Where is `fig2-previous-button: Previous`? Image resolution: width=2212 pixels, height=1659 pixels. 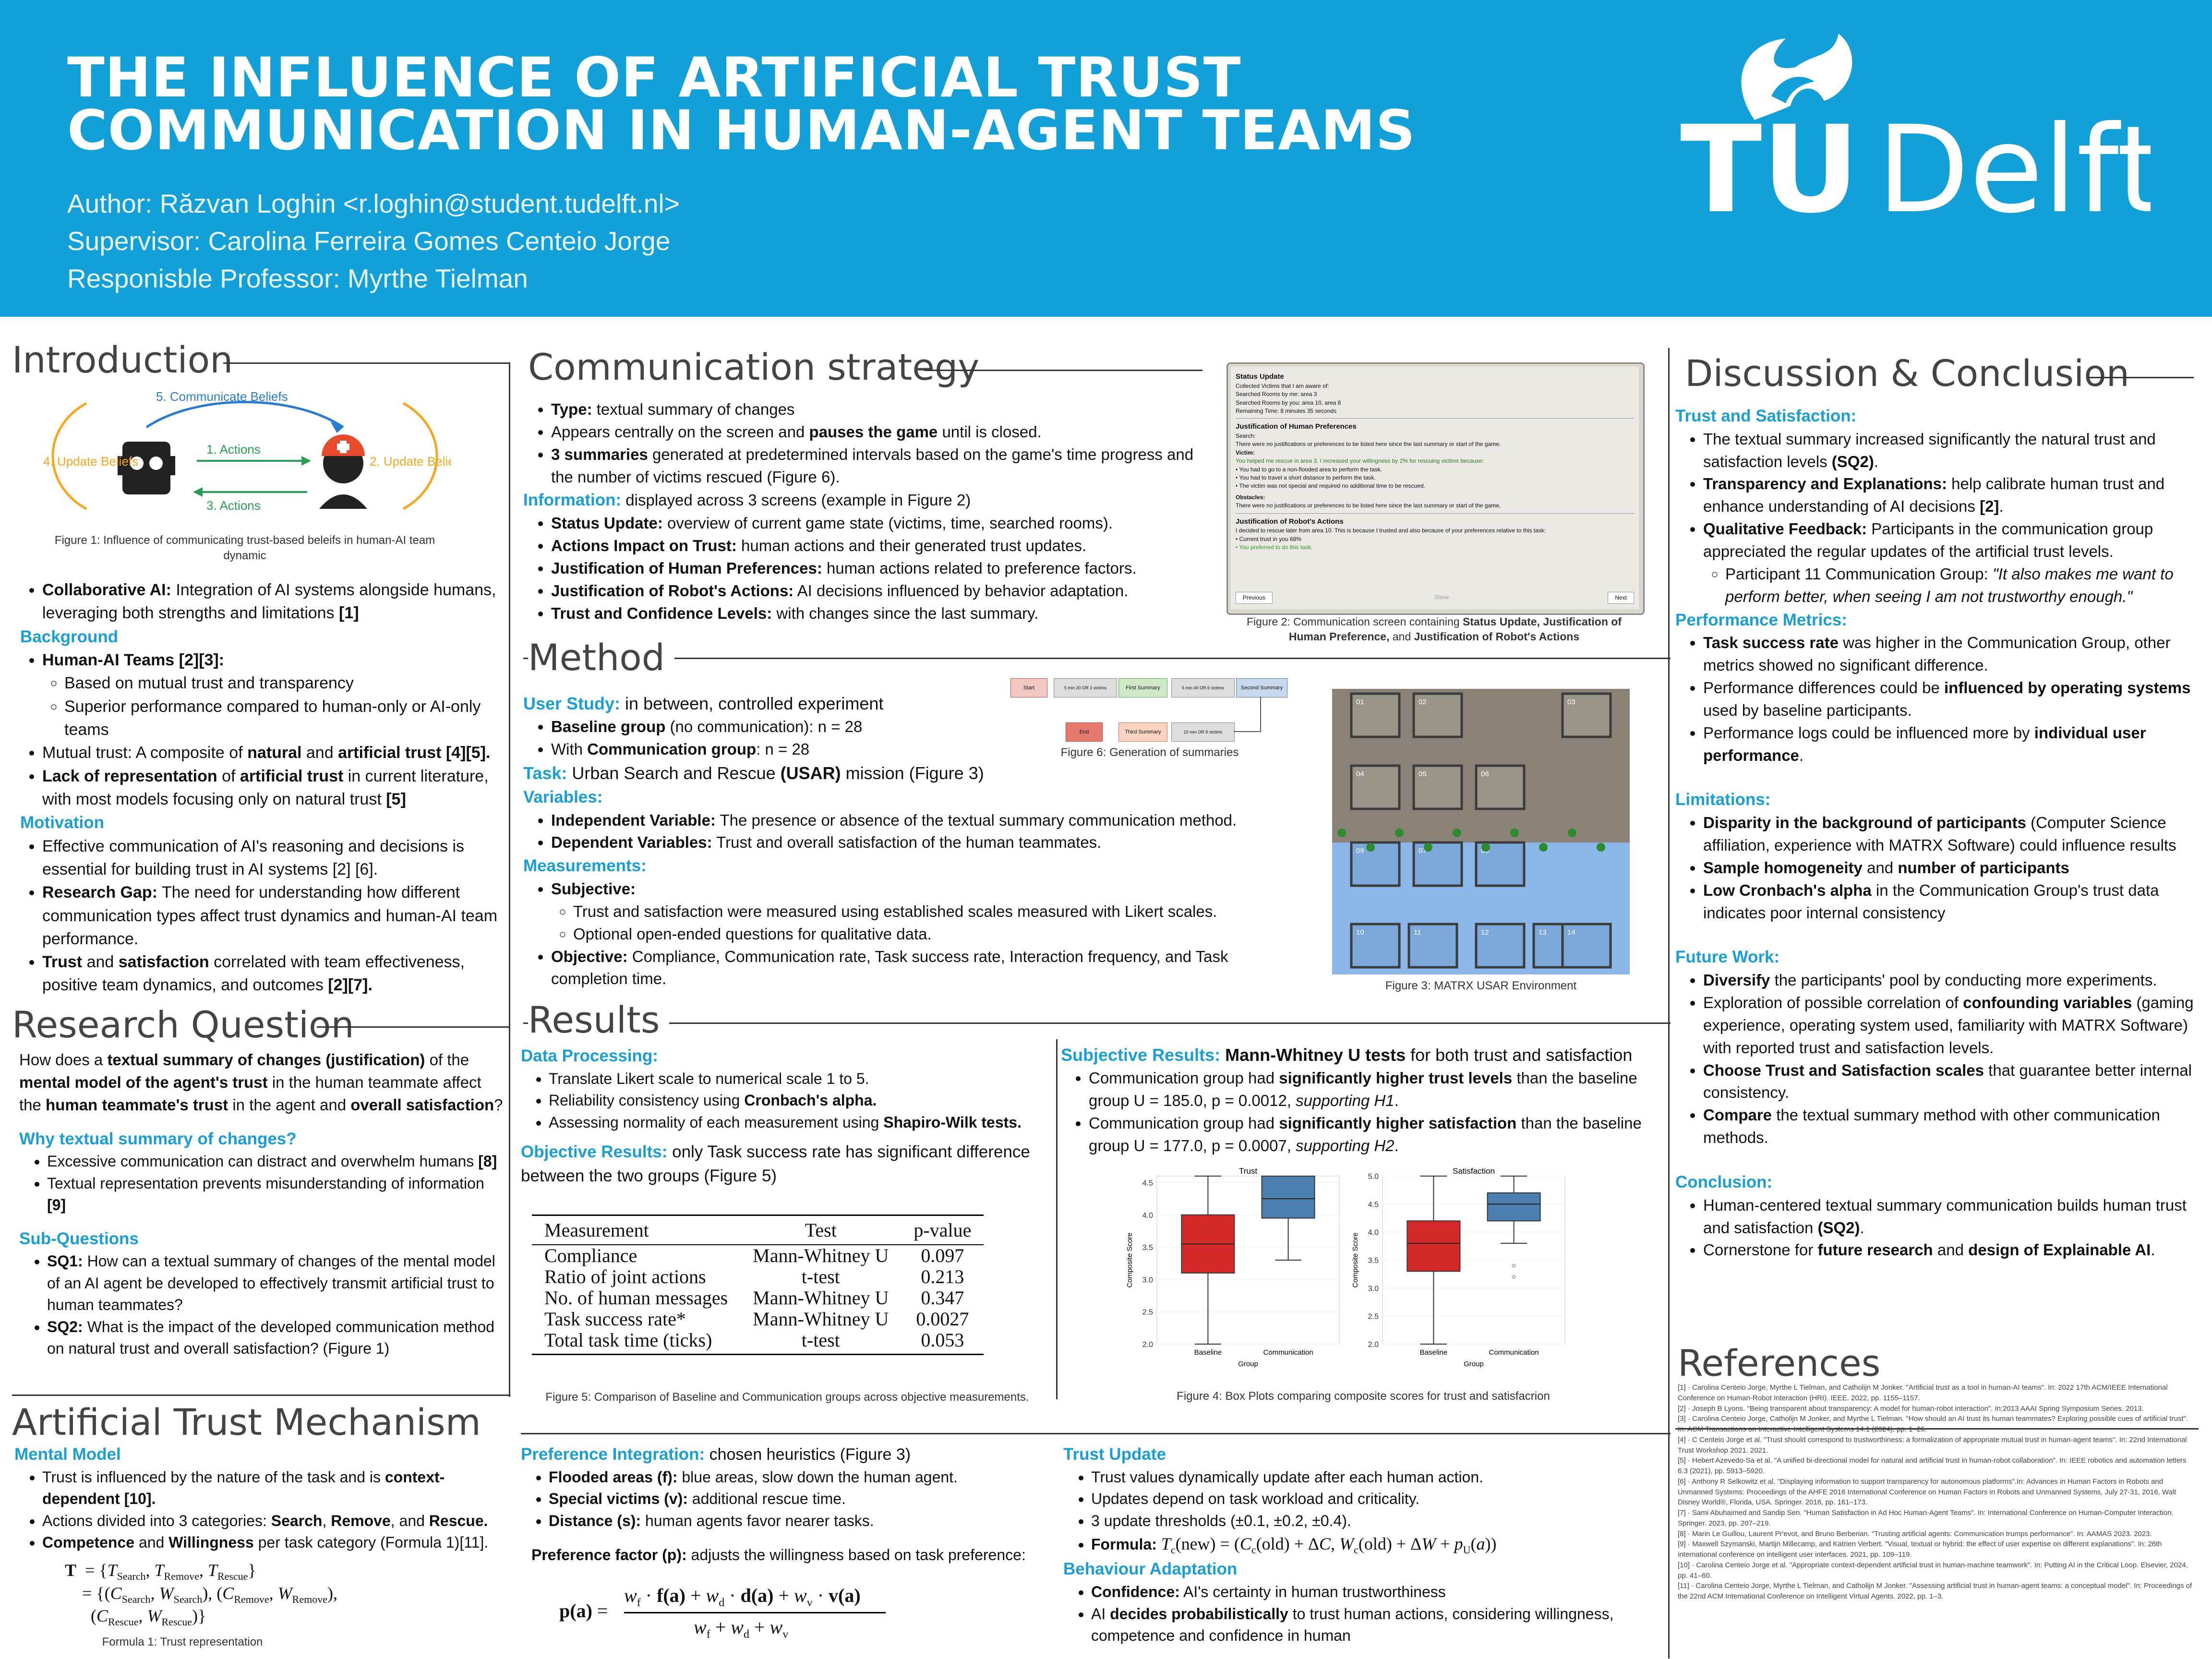 fig2-previous-button: Previous is located at coordinates (1254, 598).